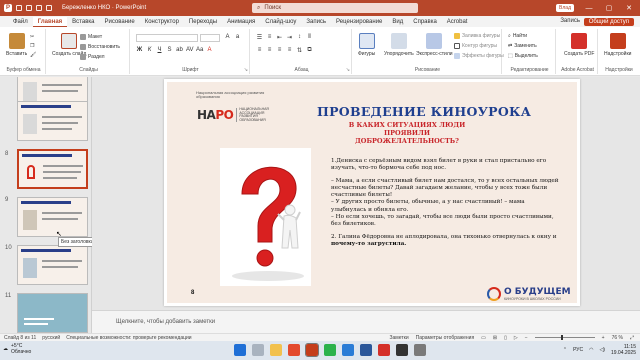 The image size is (640, 360). Describe the element at coordinates (299, 50) in the screenshot. I see `text-direction-icon: ⇅` at that location.